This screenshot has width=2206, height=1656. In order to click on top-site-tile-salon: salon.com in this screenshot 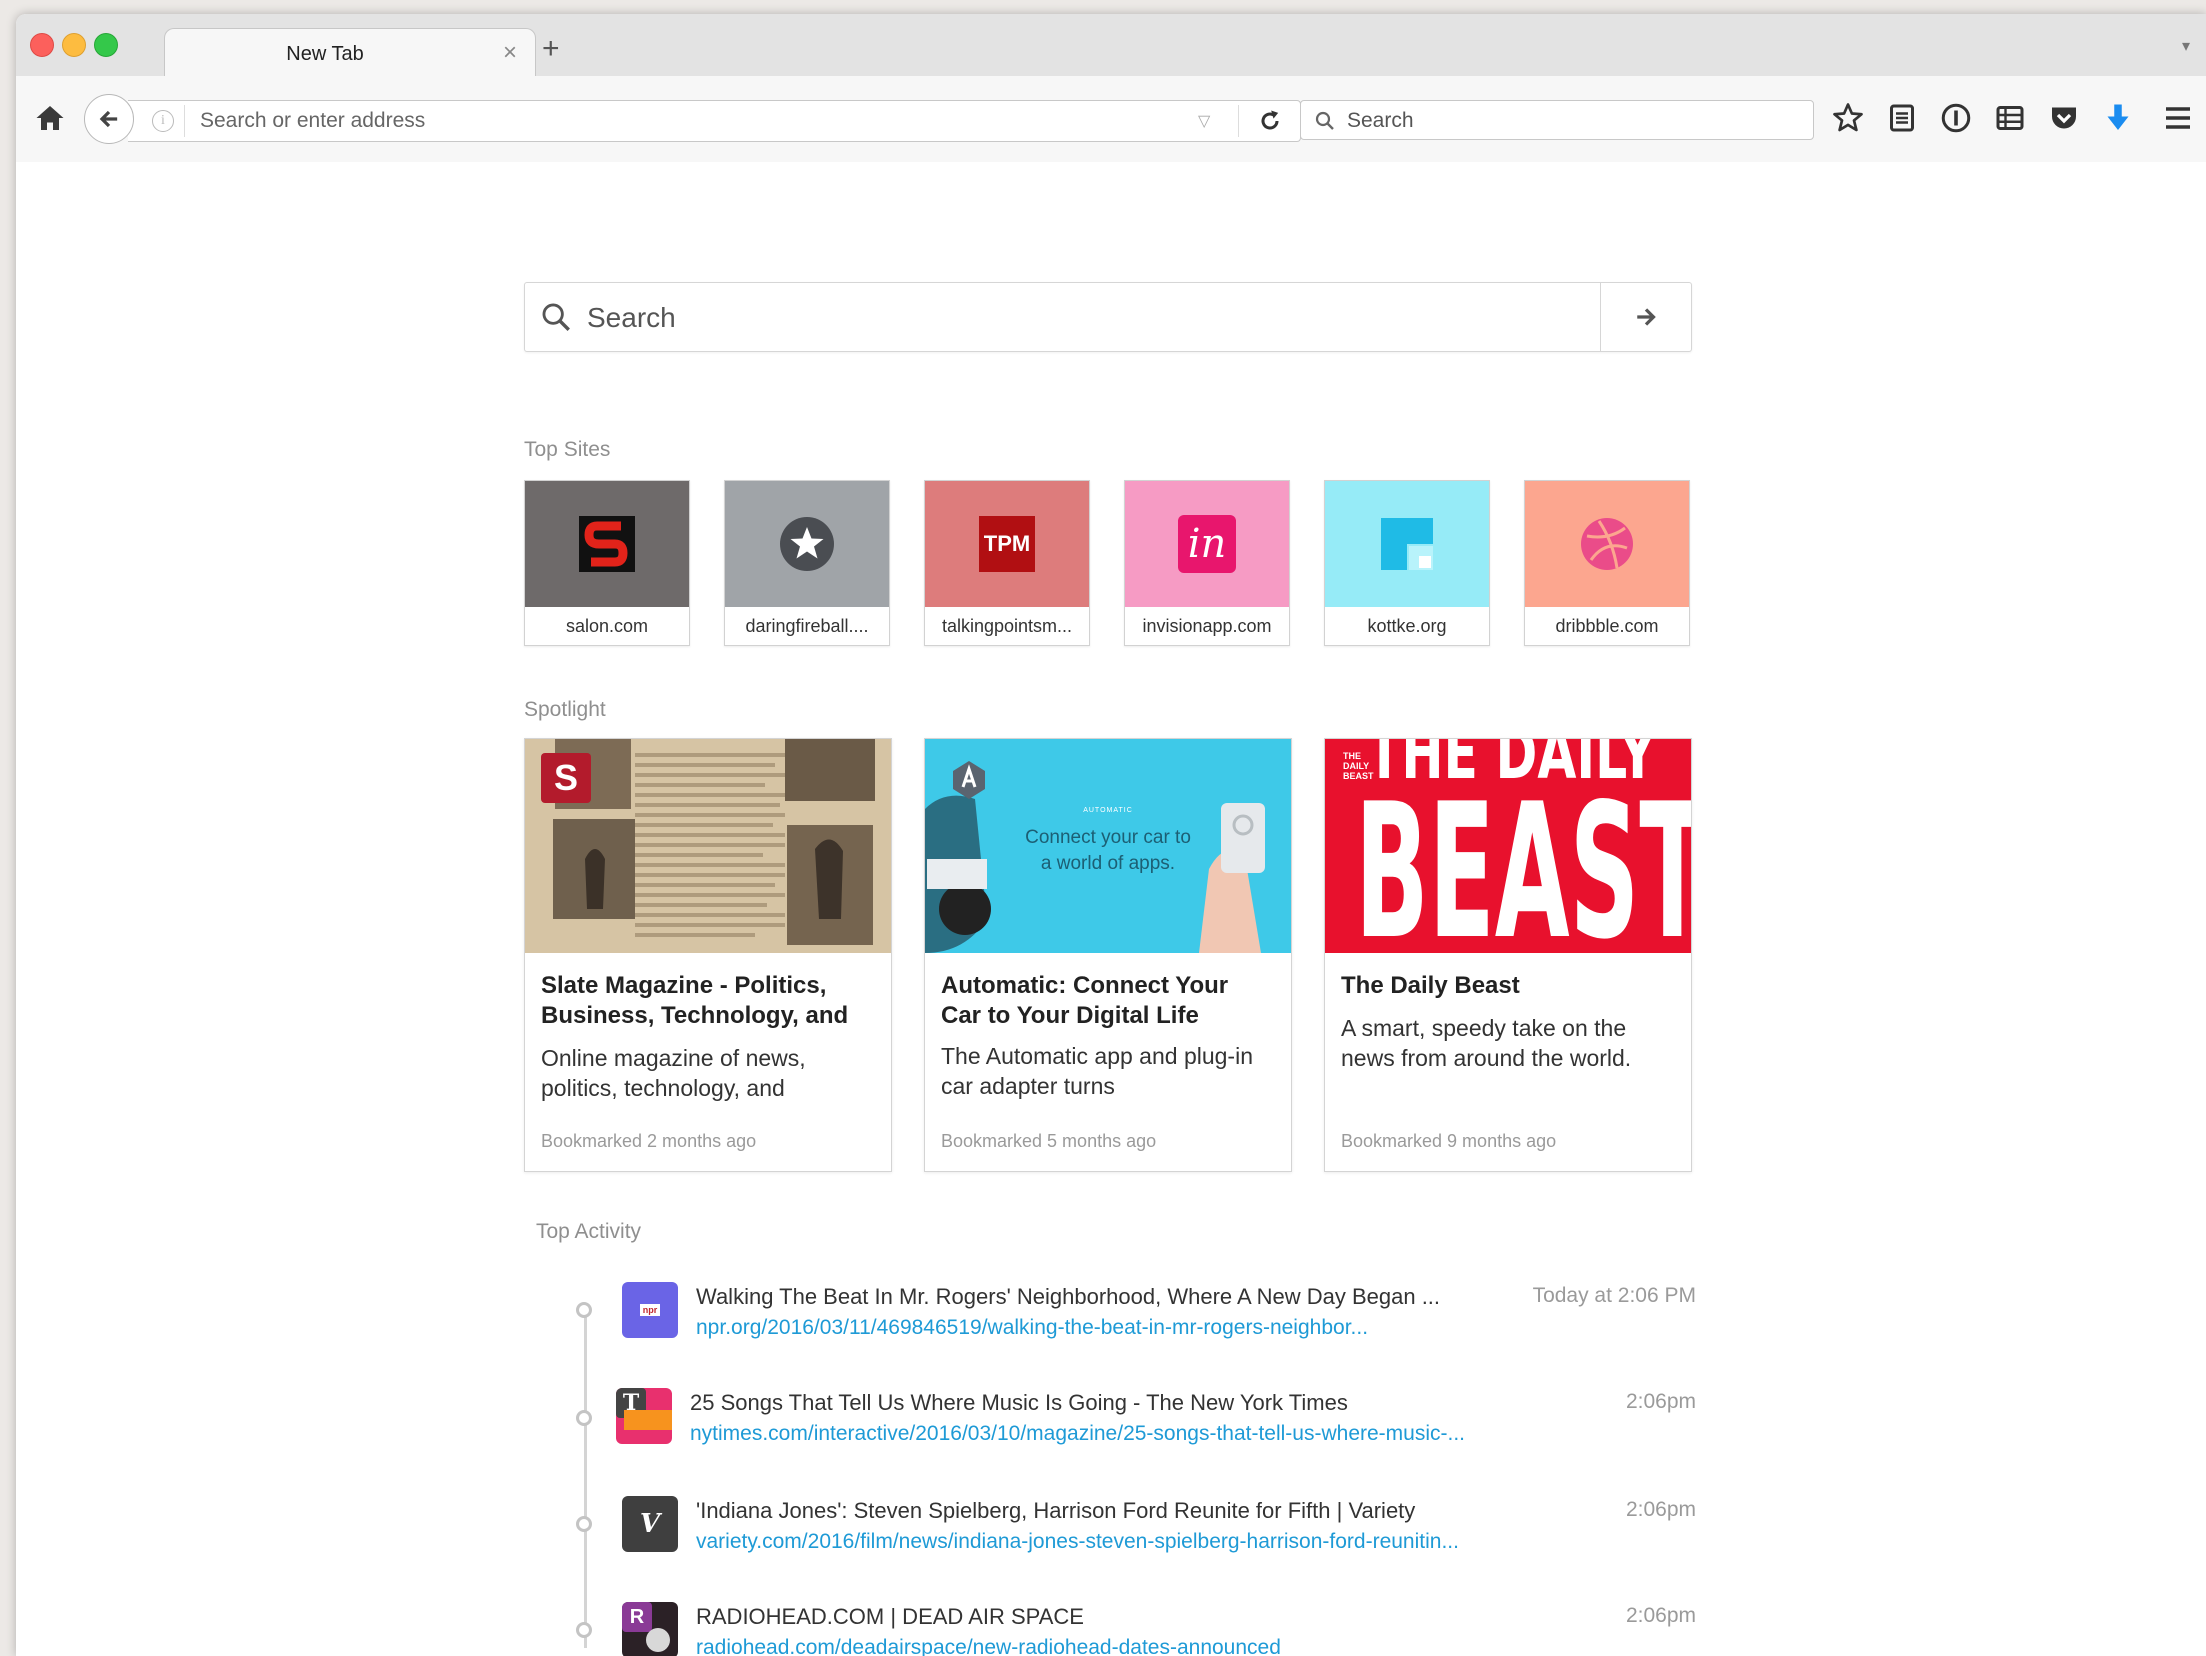, I will do `click(607, 563)`.